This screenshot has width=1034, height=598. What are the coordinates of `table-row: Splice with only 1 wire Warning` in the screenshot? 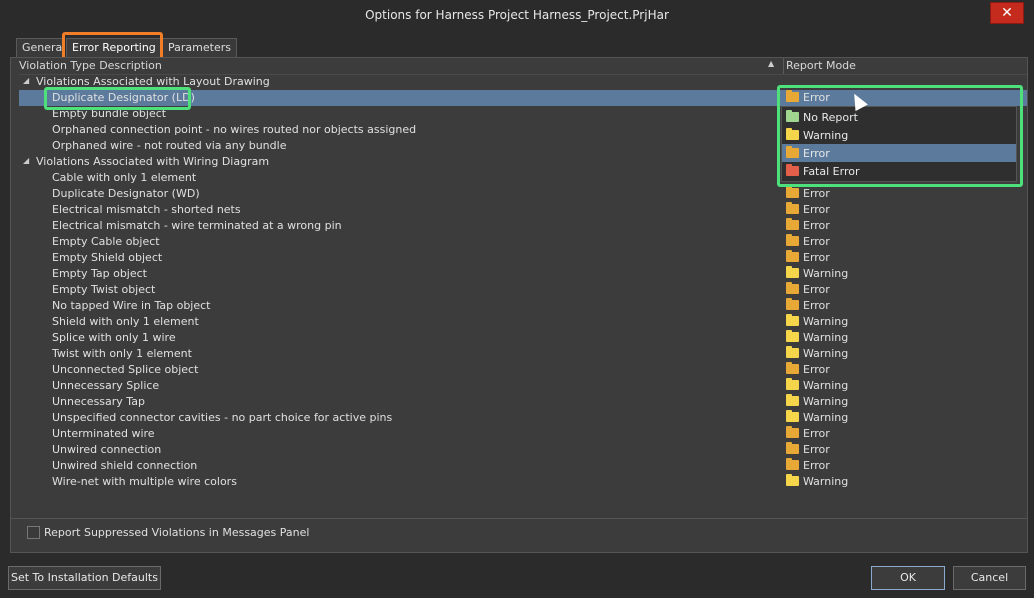 It's located at (523, 338).